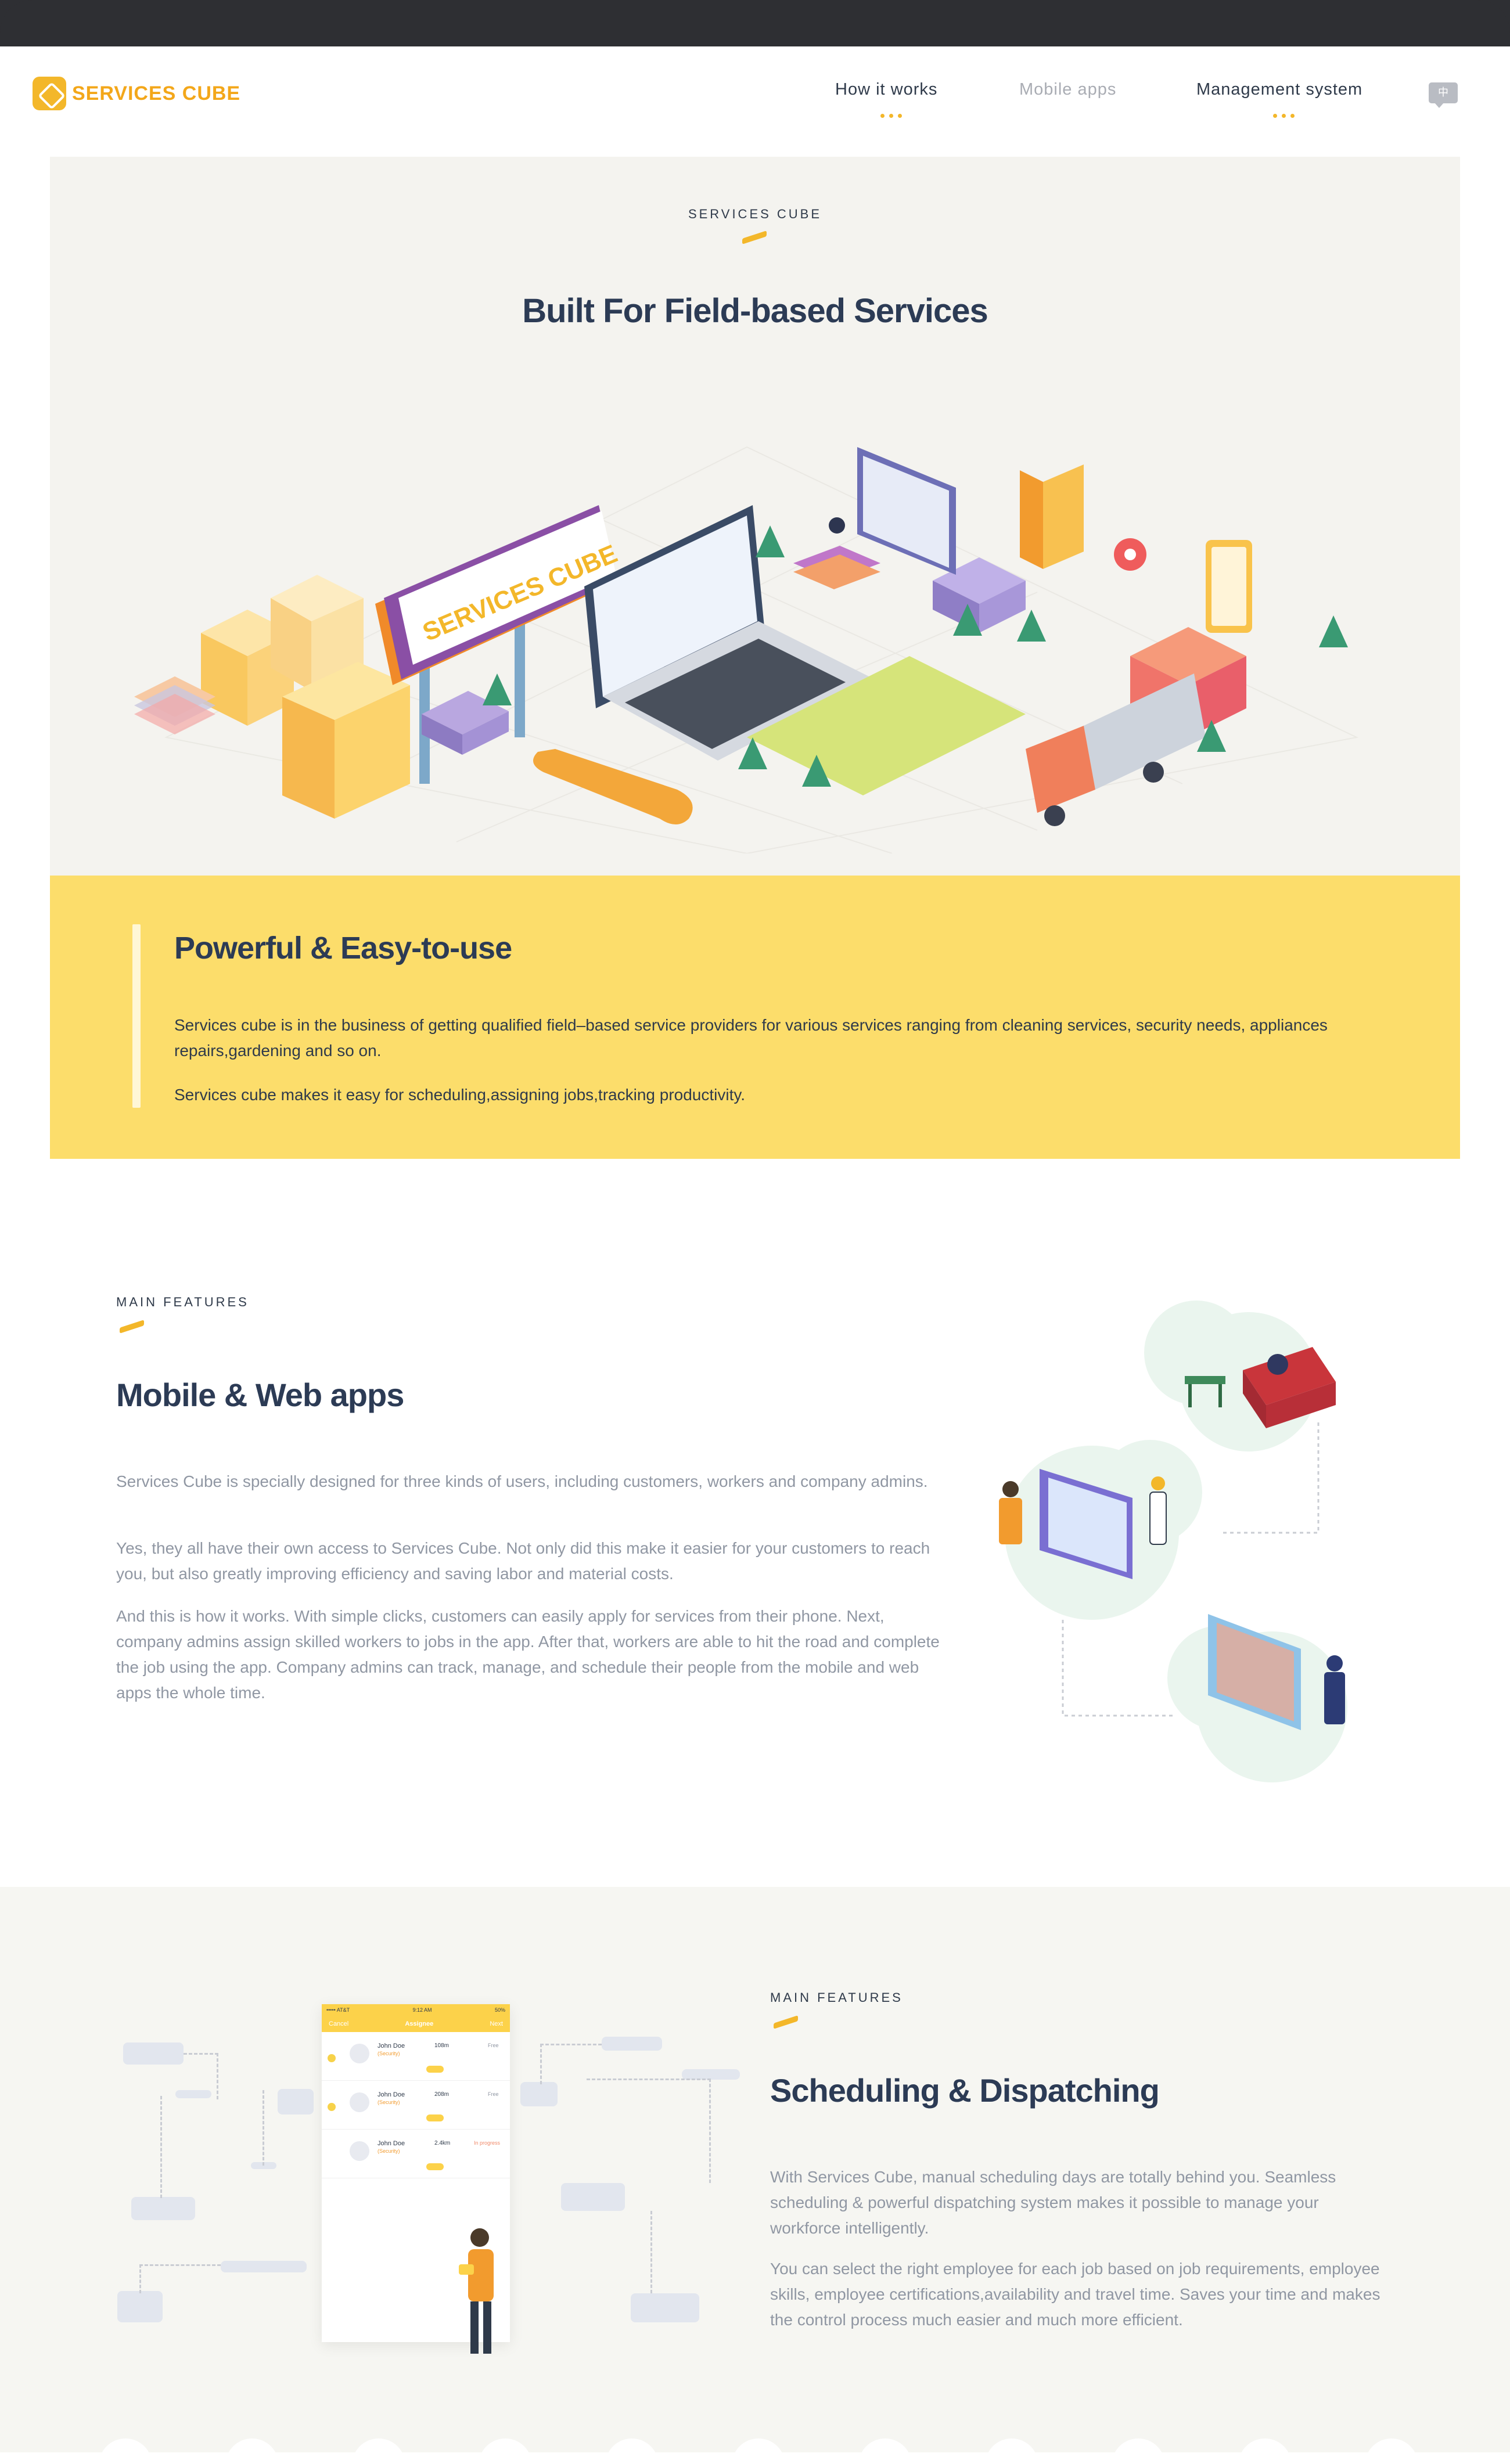 The image size is (1510, 2464). Describe the element at coordinates (338, 2023) in the screenshot. I see `cancel-button: Cancel` at that location.